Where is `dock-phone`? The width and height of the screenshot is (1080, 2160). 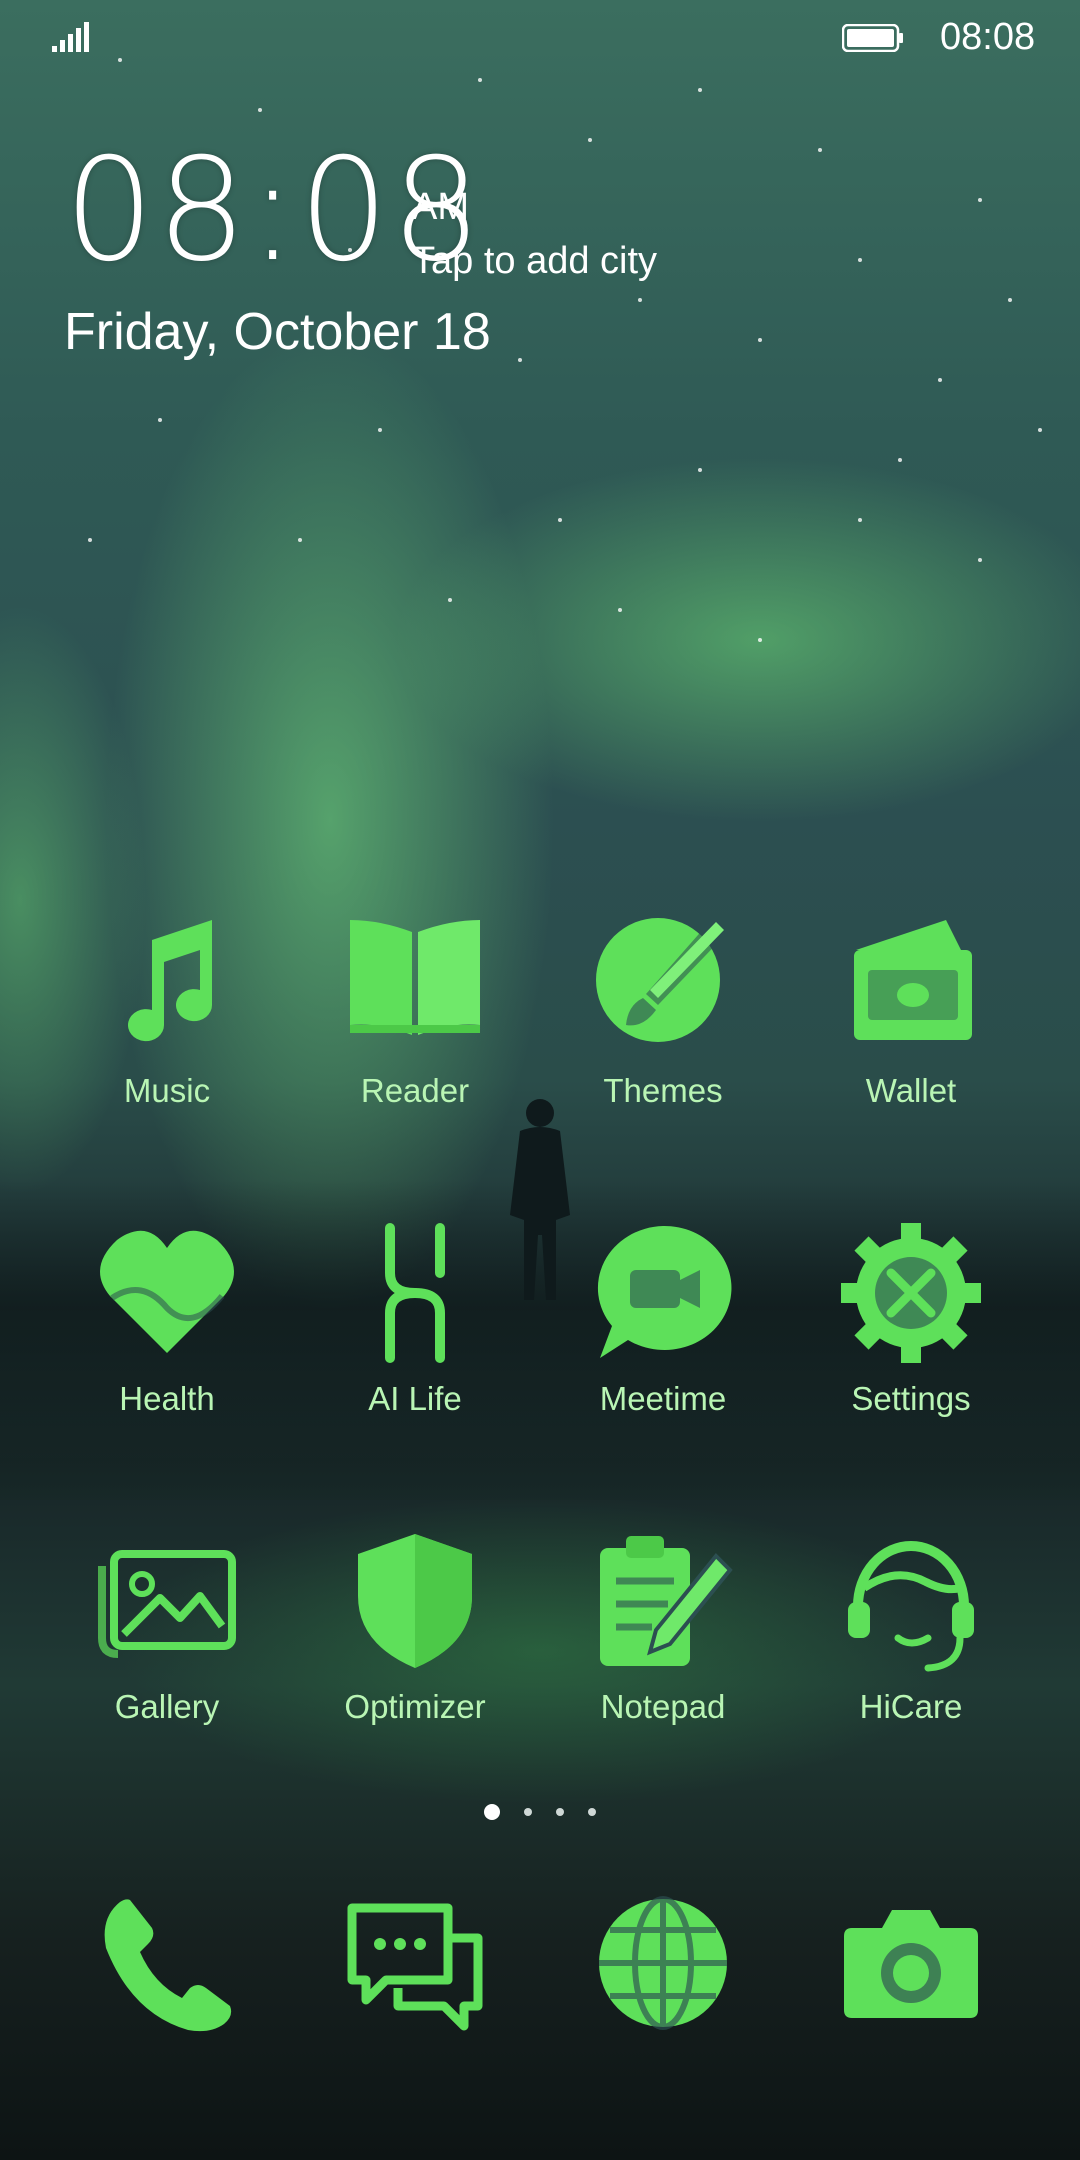
dock-phone is located at coordinates (167, 1968).